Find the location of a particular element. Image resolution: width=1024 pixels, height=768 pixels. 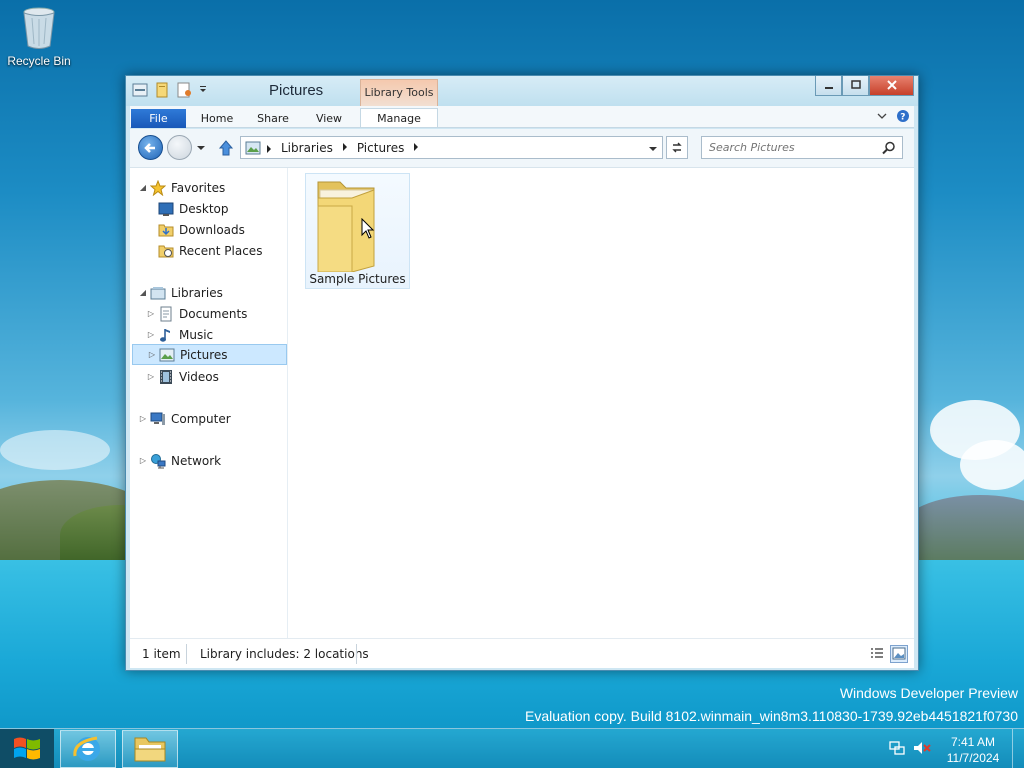

watermark-title: Windows Developer Preview is located at coordinates (928, 693).